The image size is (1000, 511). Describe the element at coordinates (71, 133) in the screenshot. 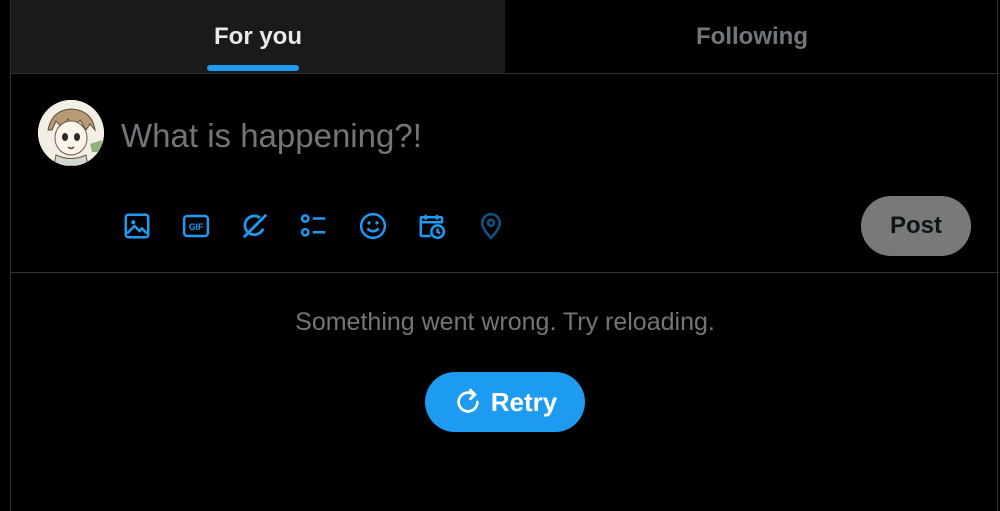

I see `avatar` at that location.